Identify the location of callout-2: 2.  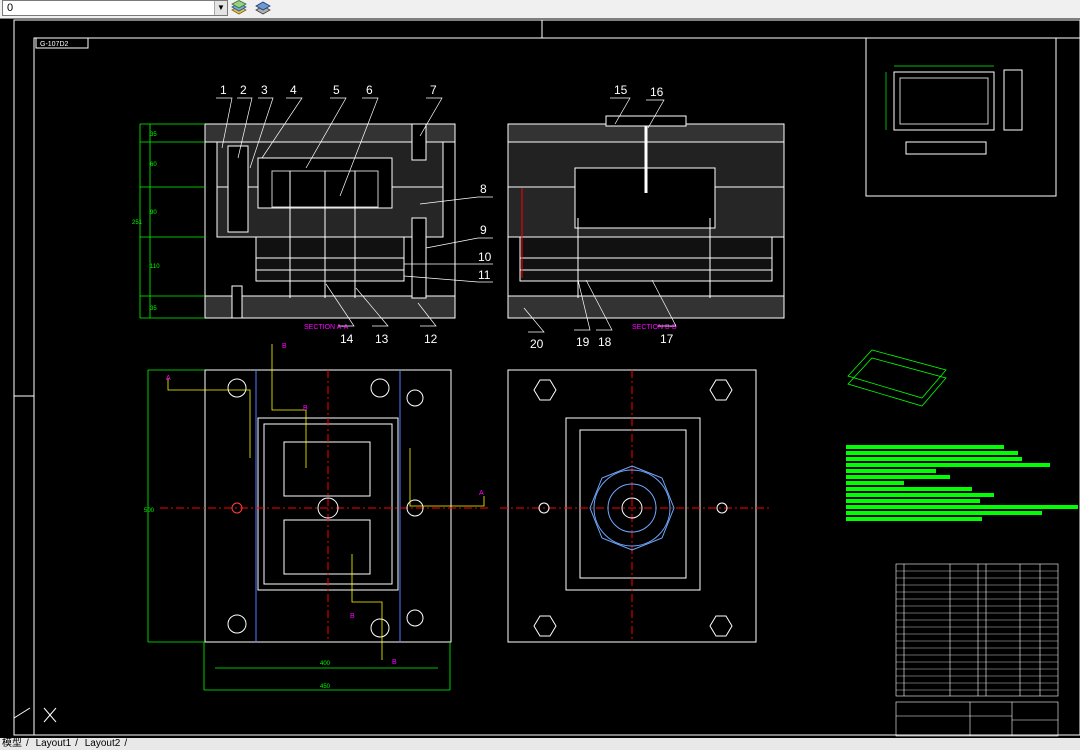
(243, 90).